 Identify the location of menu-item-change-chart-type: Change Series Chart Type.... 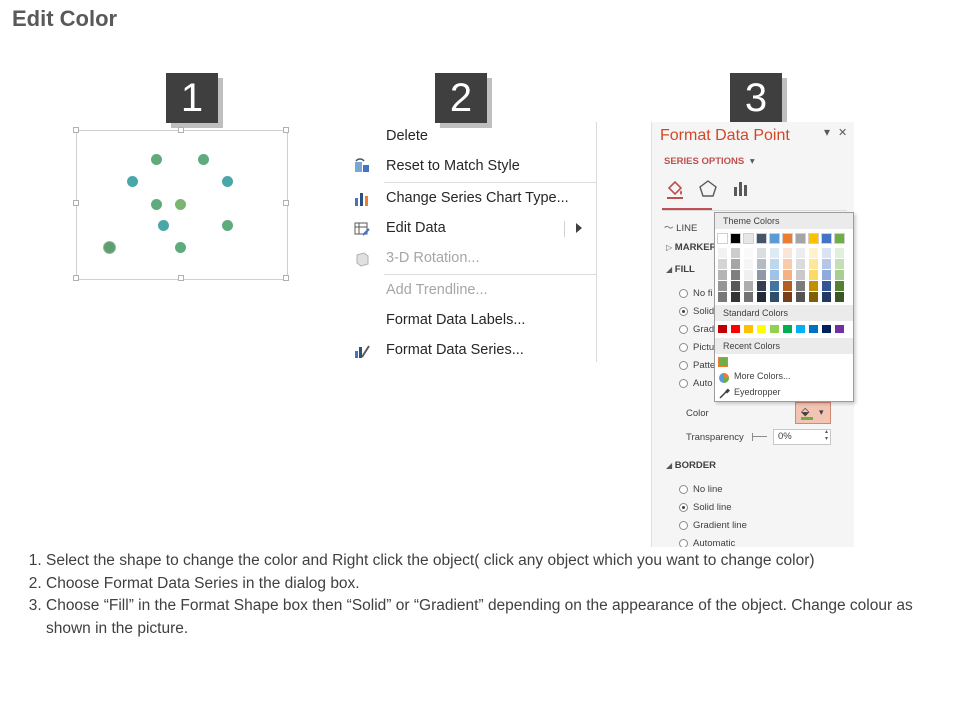
(471, 199).